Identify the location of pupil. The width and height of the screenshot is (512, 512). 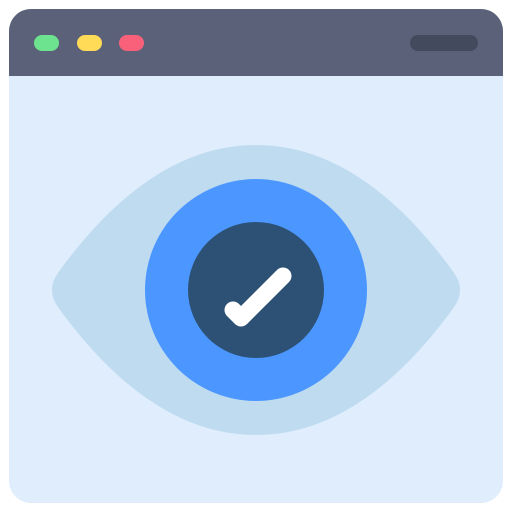
(256, 290).